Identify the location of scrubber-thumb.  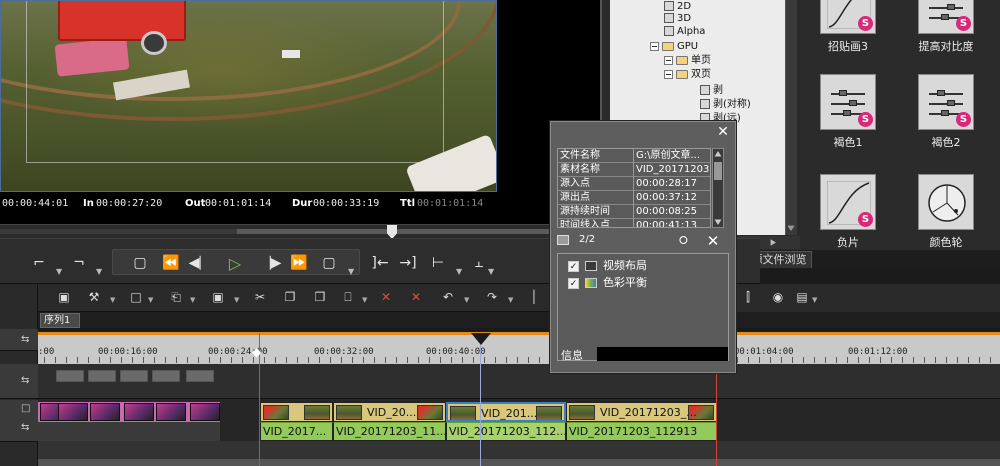
(392, 232).